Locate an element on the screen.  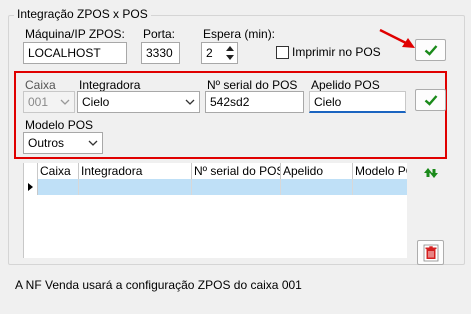
spin-arrows-icon is located at coordinates (230, 53).